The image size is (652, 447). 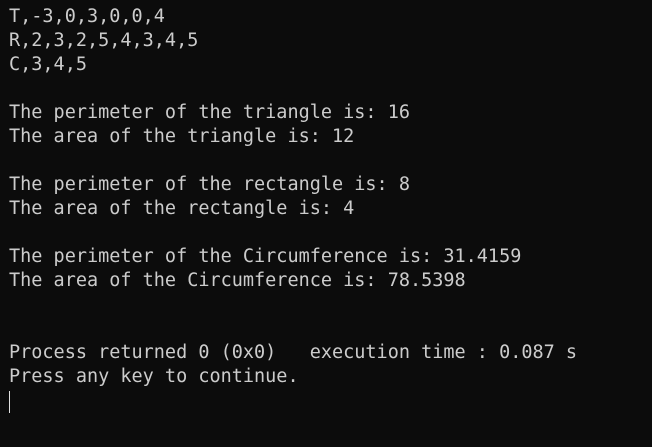 I want to click on triangle-area-output: The area of the triangle is: 12, so click(x=182, y=136).